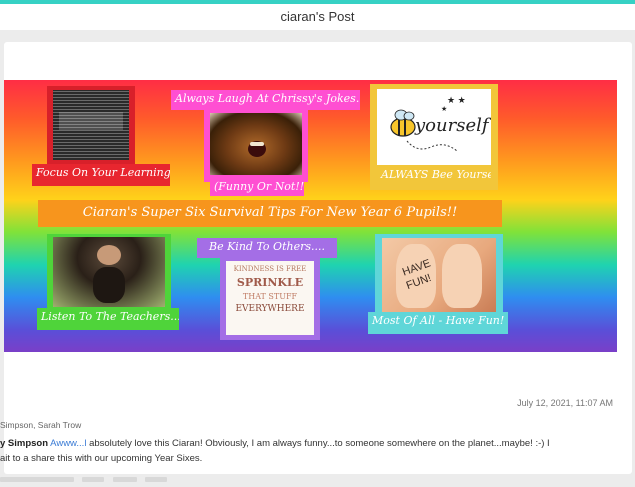 This screenshot has height=487, width=635. What do you see at coordinates (270, 269) in the screenshot?
I see `kindness-line-1: KINDNESS IS FREE` at bounding box center [270, 269].